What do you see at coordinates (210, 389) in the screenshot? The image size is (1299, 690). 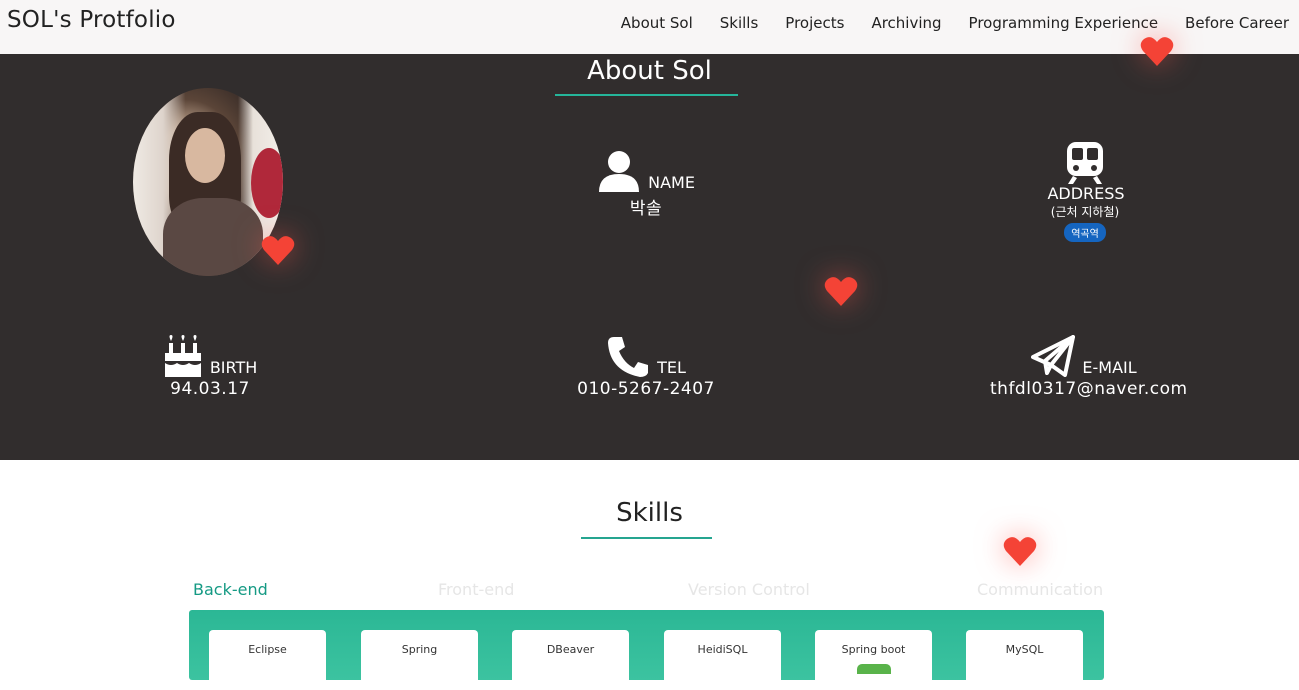 I see `birth-value: 94.03.17` at bounding box center [210, 389].